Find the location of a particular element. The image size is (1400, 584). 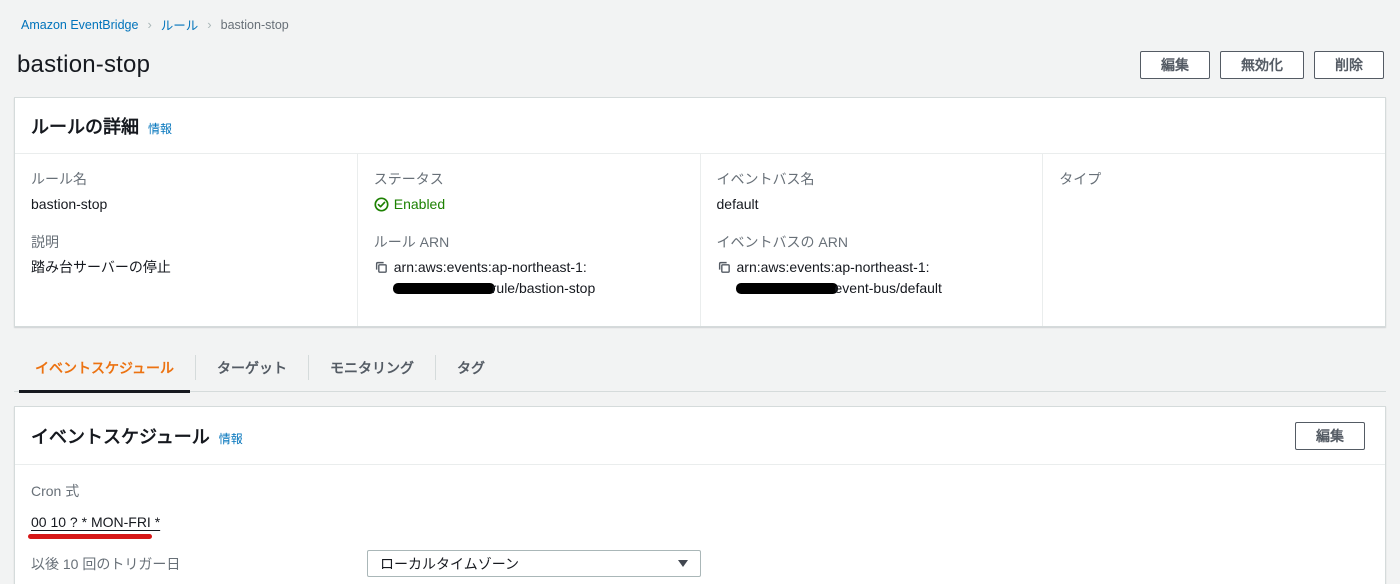

event-bus-name-label: イベントバス名 is located at coordinates (765, 179).